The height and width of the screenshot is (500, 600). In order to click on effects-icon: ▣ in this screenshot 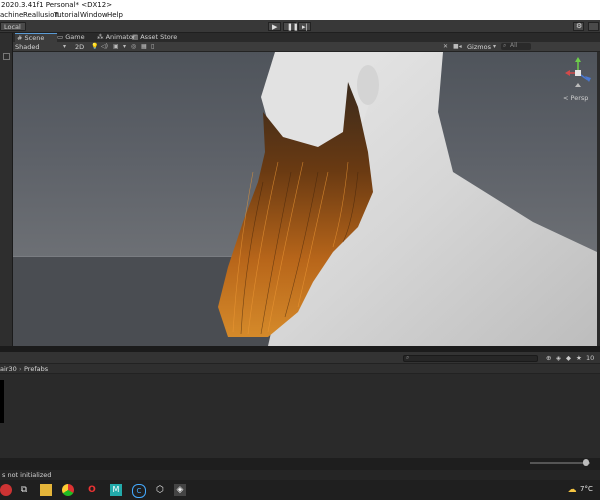, I will do `click(116, 46)`.